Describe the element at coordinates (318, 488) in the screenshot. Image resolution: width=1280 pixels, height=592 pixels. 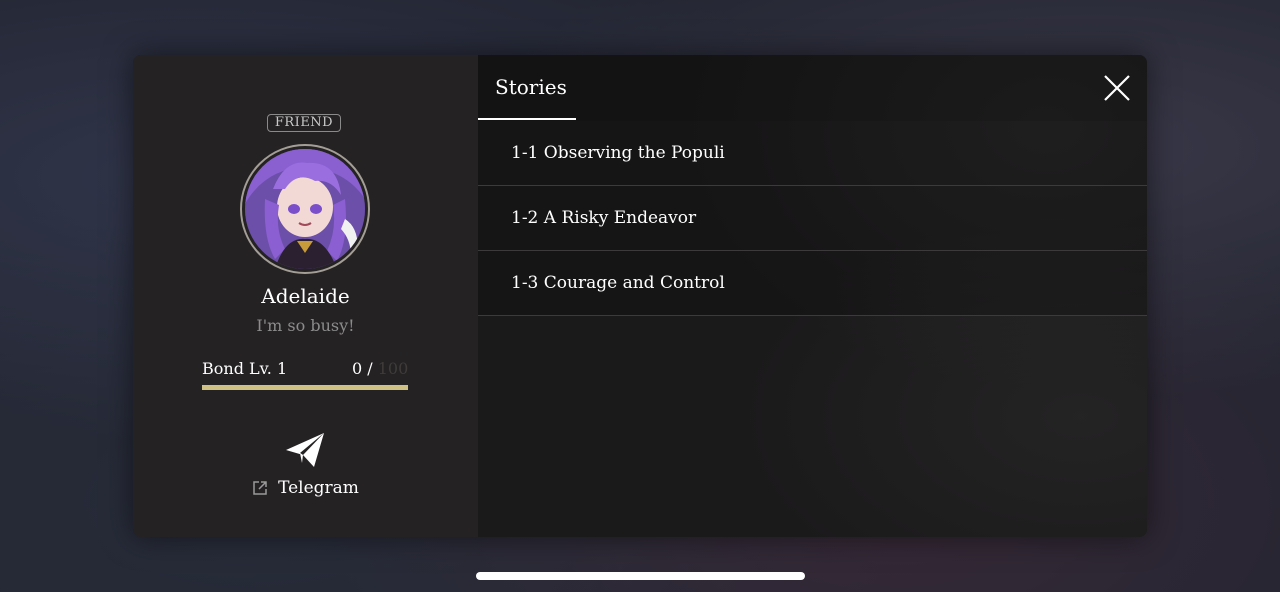
I see `telegram-label: Telegram` at that location.